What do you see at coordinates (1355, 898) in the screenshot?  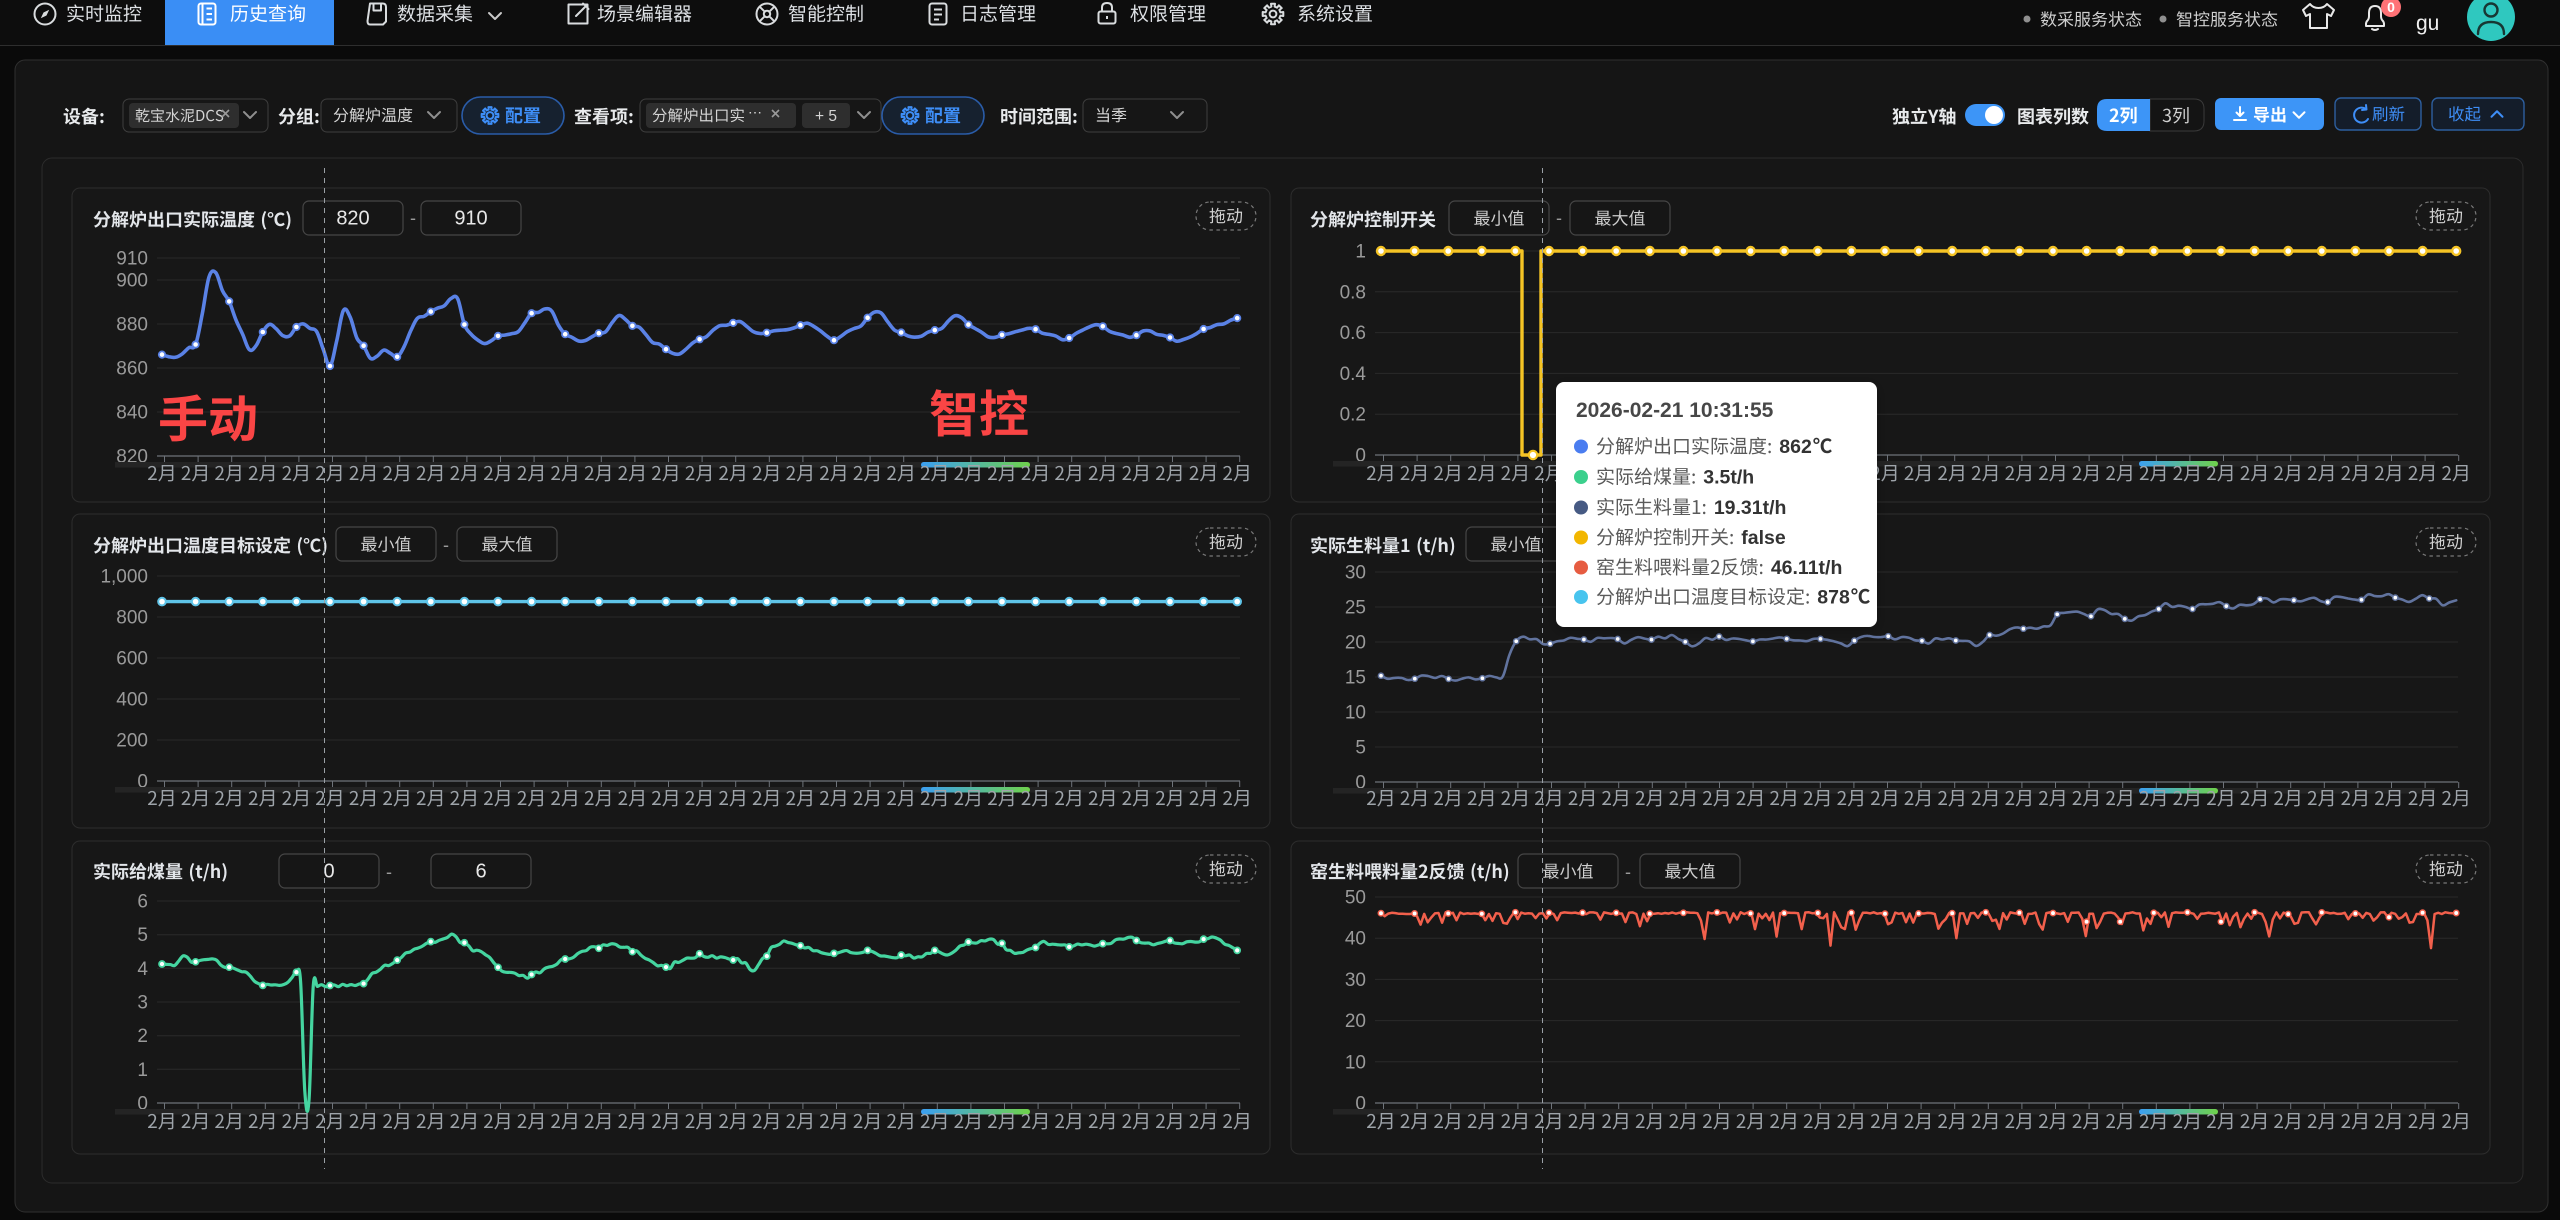 I see `svg-text: 50` at bounding box center [1355, 898].